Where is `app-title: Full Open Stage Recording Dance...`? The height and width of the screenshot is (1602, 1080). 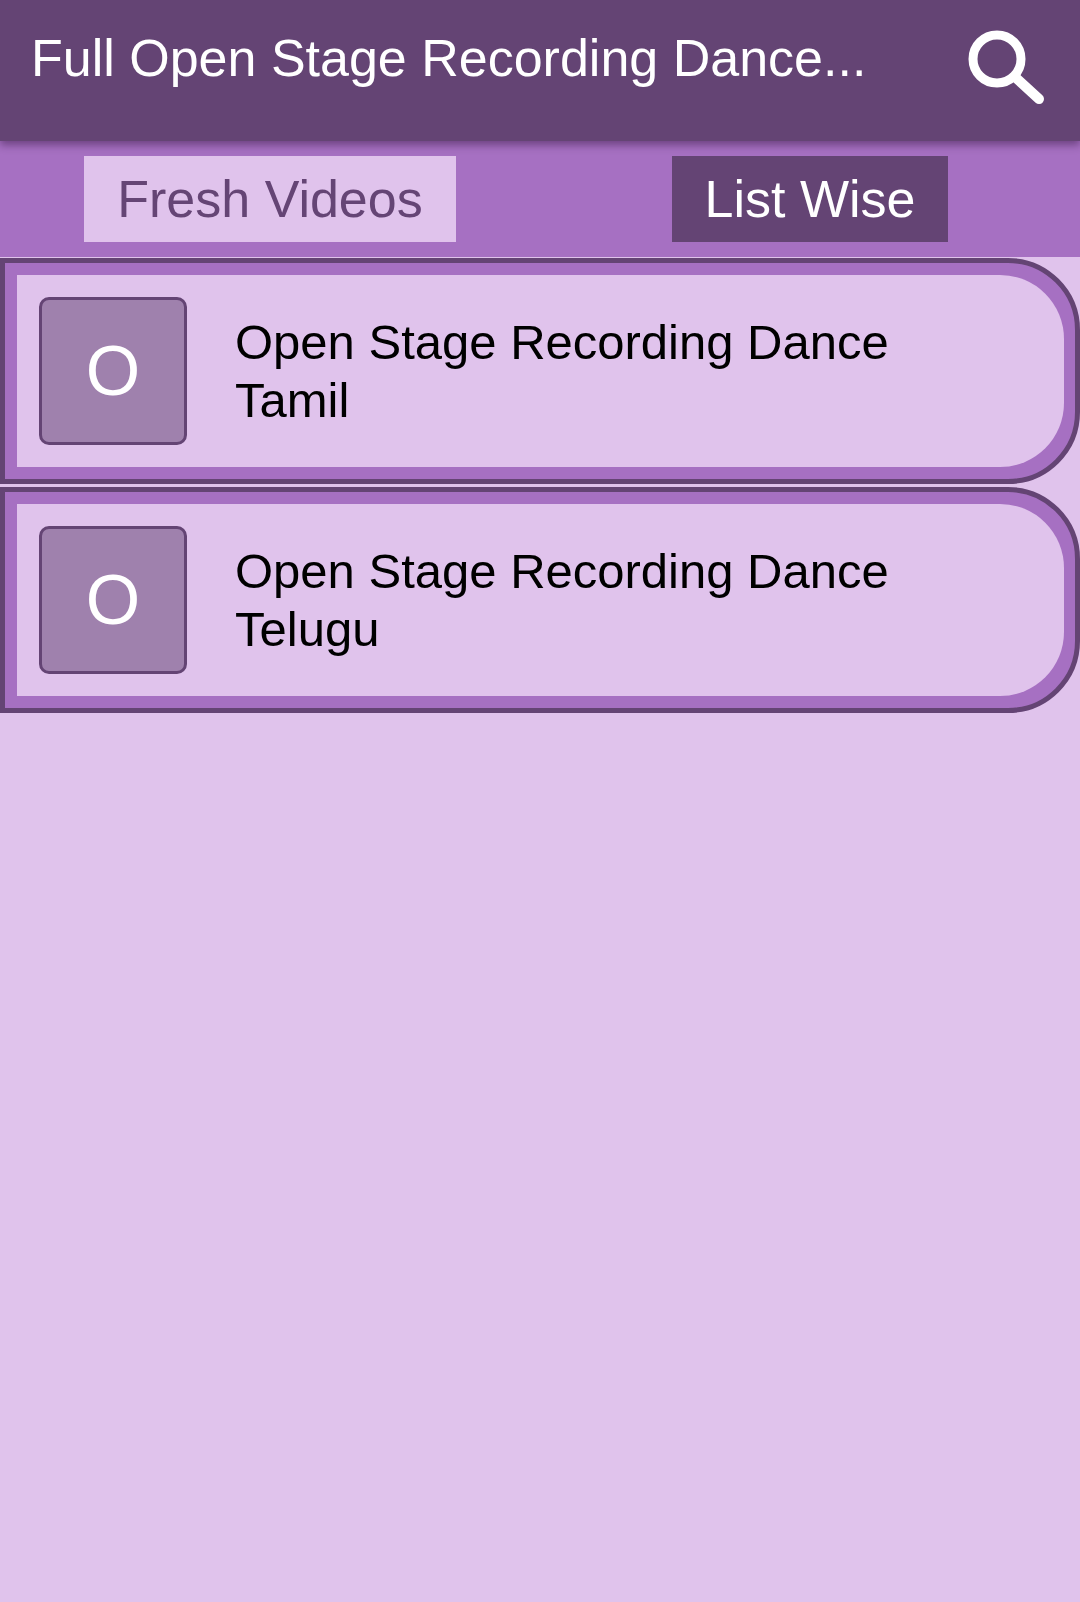 app-title: Full Open Stage Recording Dance... is located at coordinates (449, 58).